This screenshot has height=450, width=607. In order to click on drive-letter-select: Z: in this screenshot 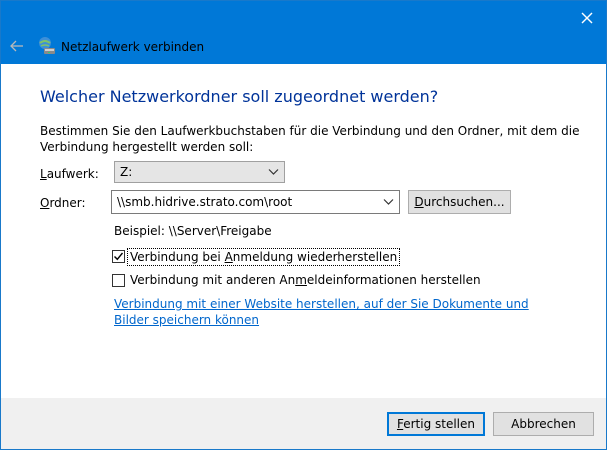, I will do `click(199, 172)`.